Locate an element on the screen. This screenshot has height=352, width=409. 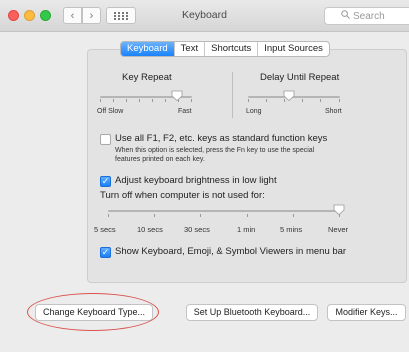
turn-off-tick-label: 5 secs is located at coordinates (105, 229).